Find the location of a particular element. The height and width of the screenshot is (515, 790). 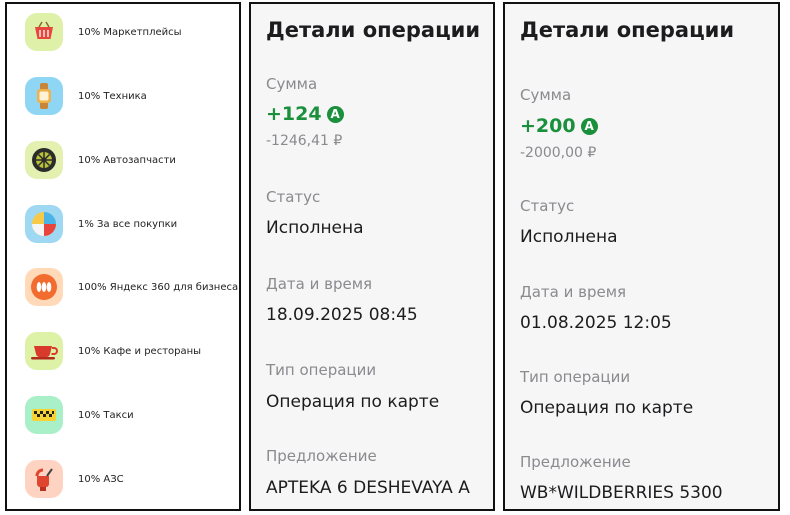

bonus-value: +124 is located at coordinates (294, 114).